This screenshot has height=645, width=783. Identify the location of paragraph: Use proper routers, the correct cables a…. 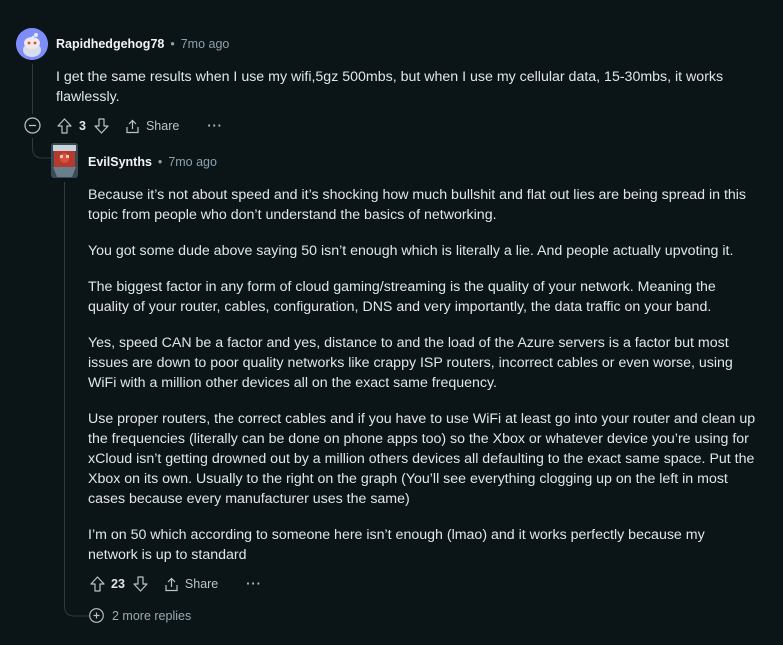
(422, 459).